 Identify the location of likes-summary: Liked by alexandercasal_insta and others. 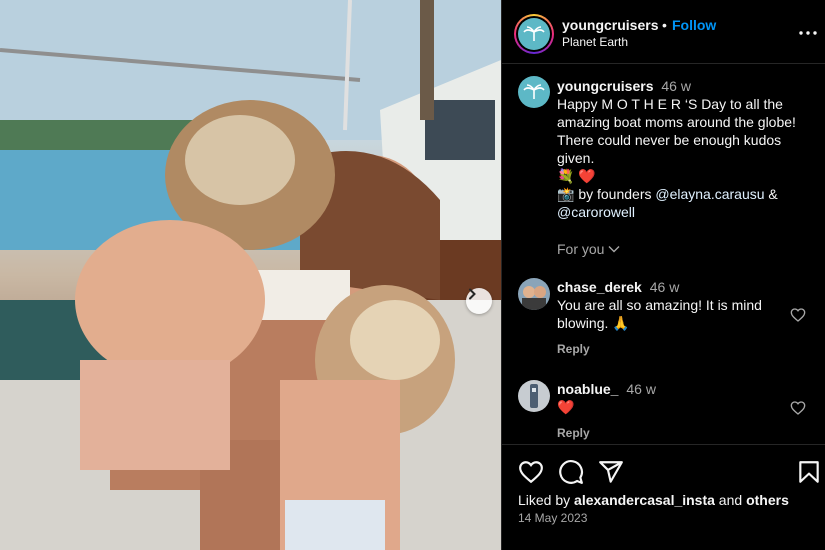
(653, 500).